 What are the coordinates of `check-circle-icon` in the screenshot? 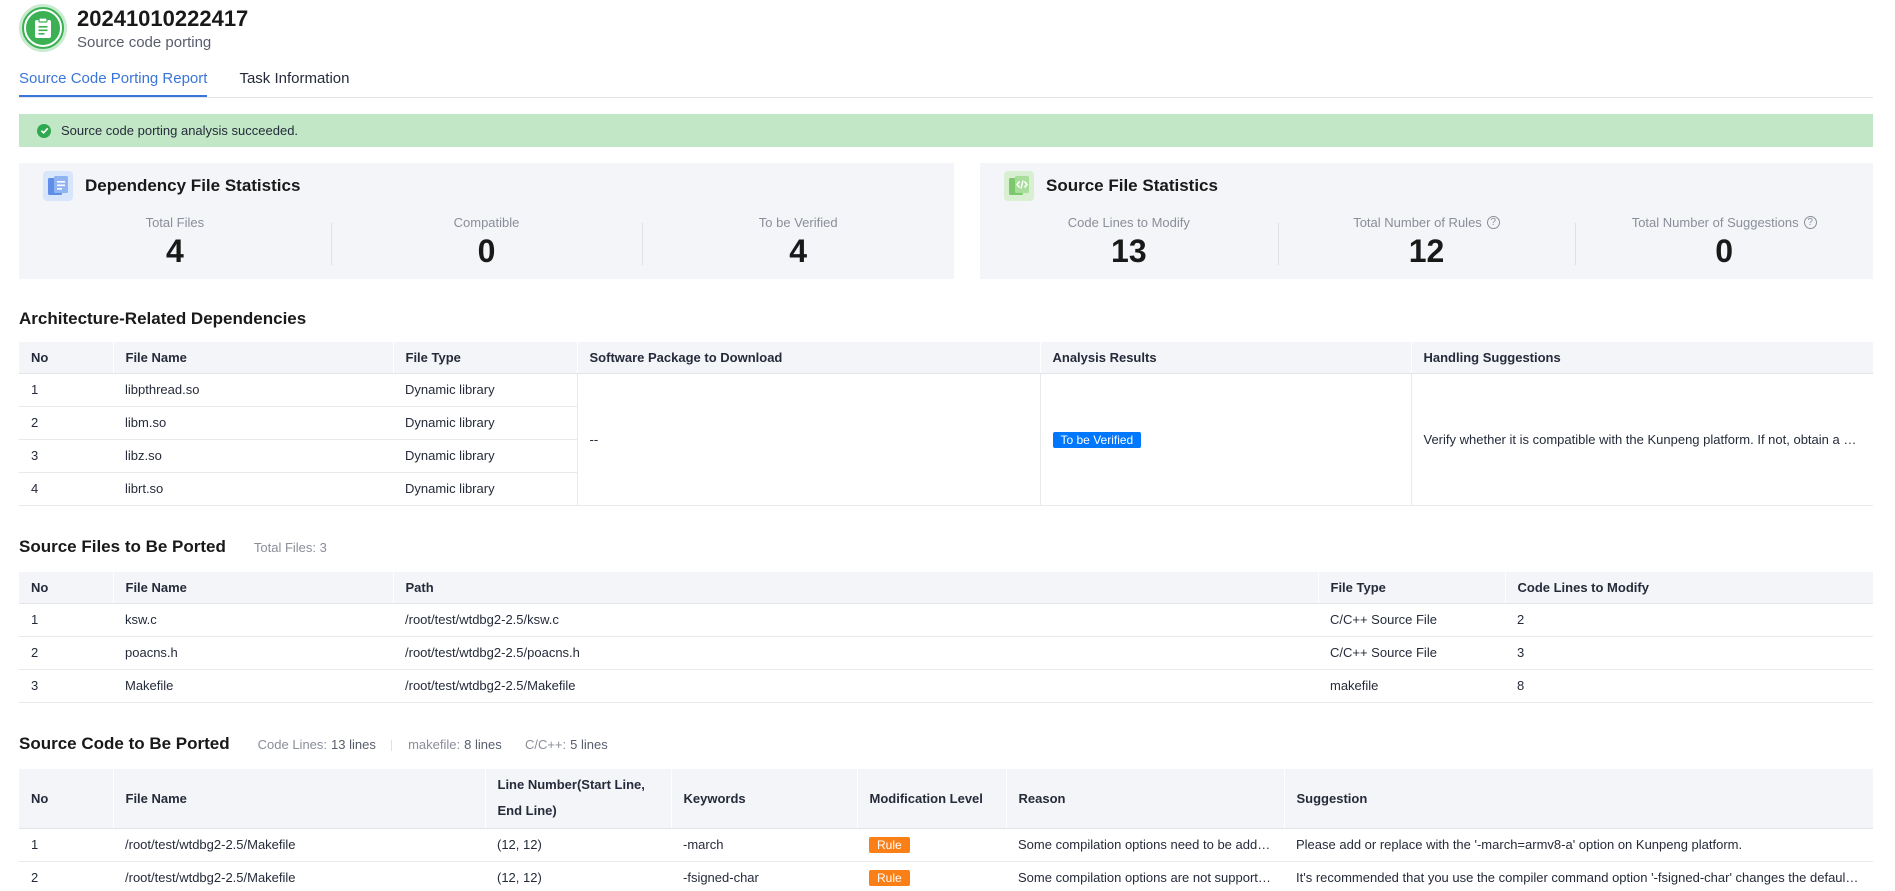 It's located at (44, 130).